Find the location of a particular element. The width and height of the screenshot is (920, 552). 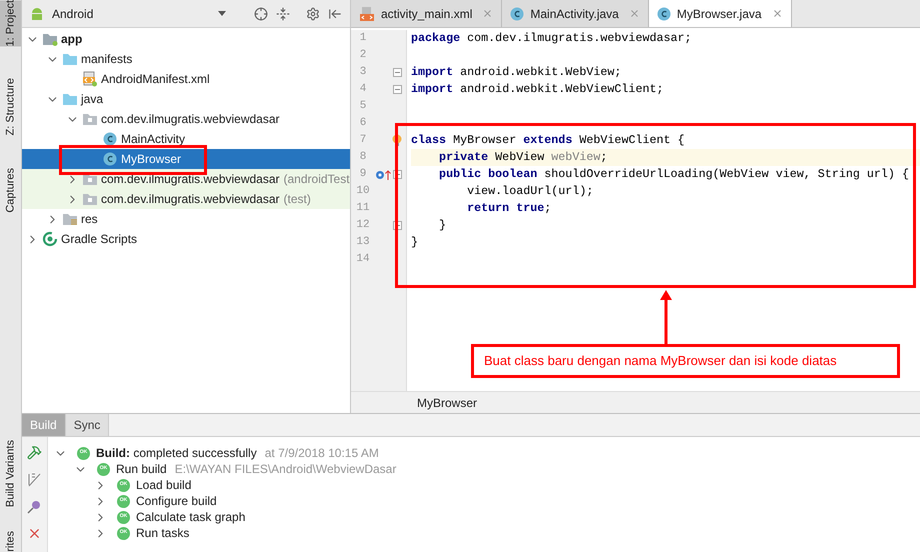

tree-item: app is located at coordinates (186, 39).